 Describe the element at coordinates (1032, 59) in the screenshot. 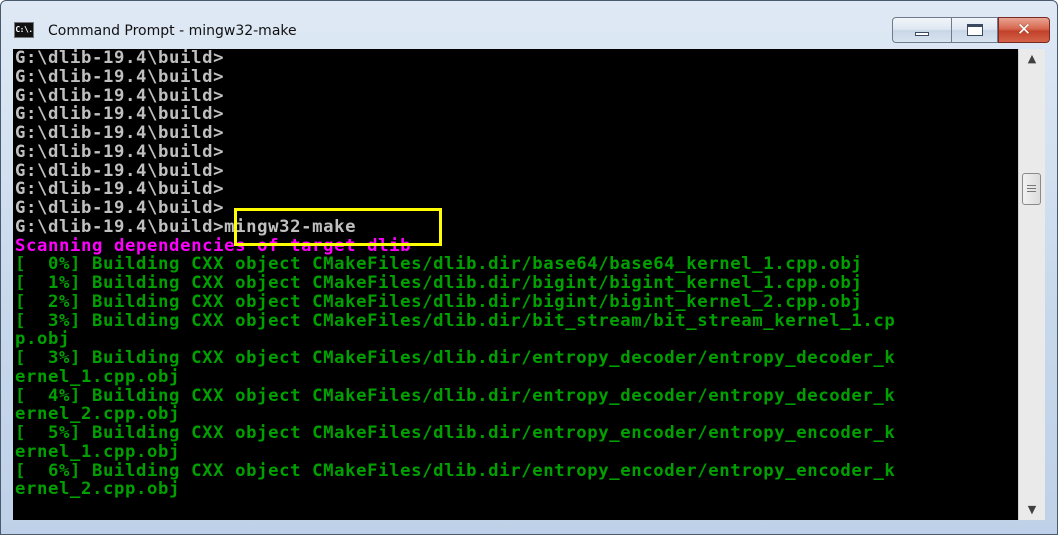

I see `scroll-up-arrow-icon: ▲` at that location.